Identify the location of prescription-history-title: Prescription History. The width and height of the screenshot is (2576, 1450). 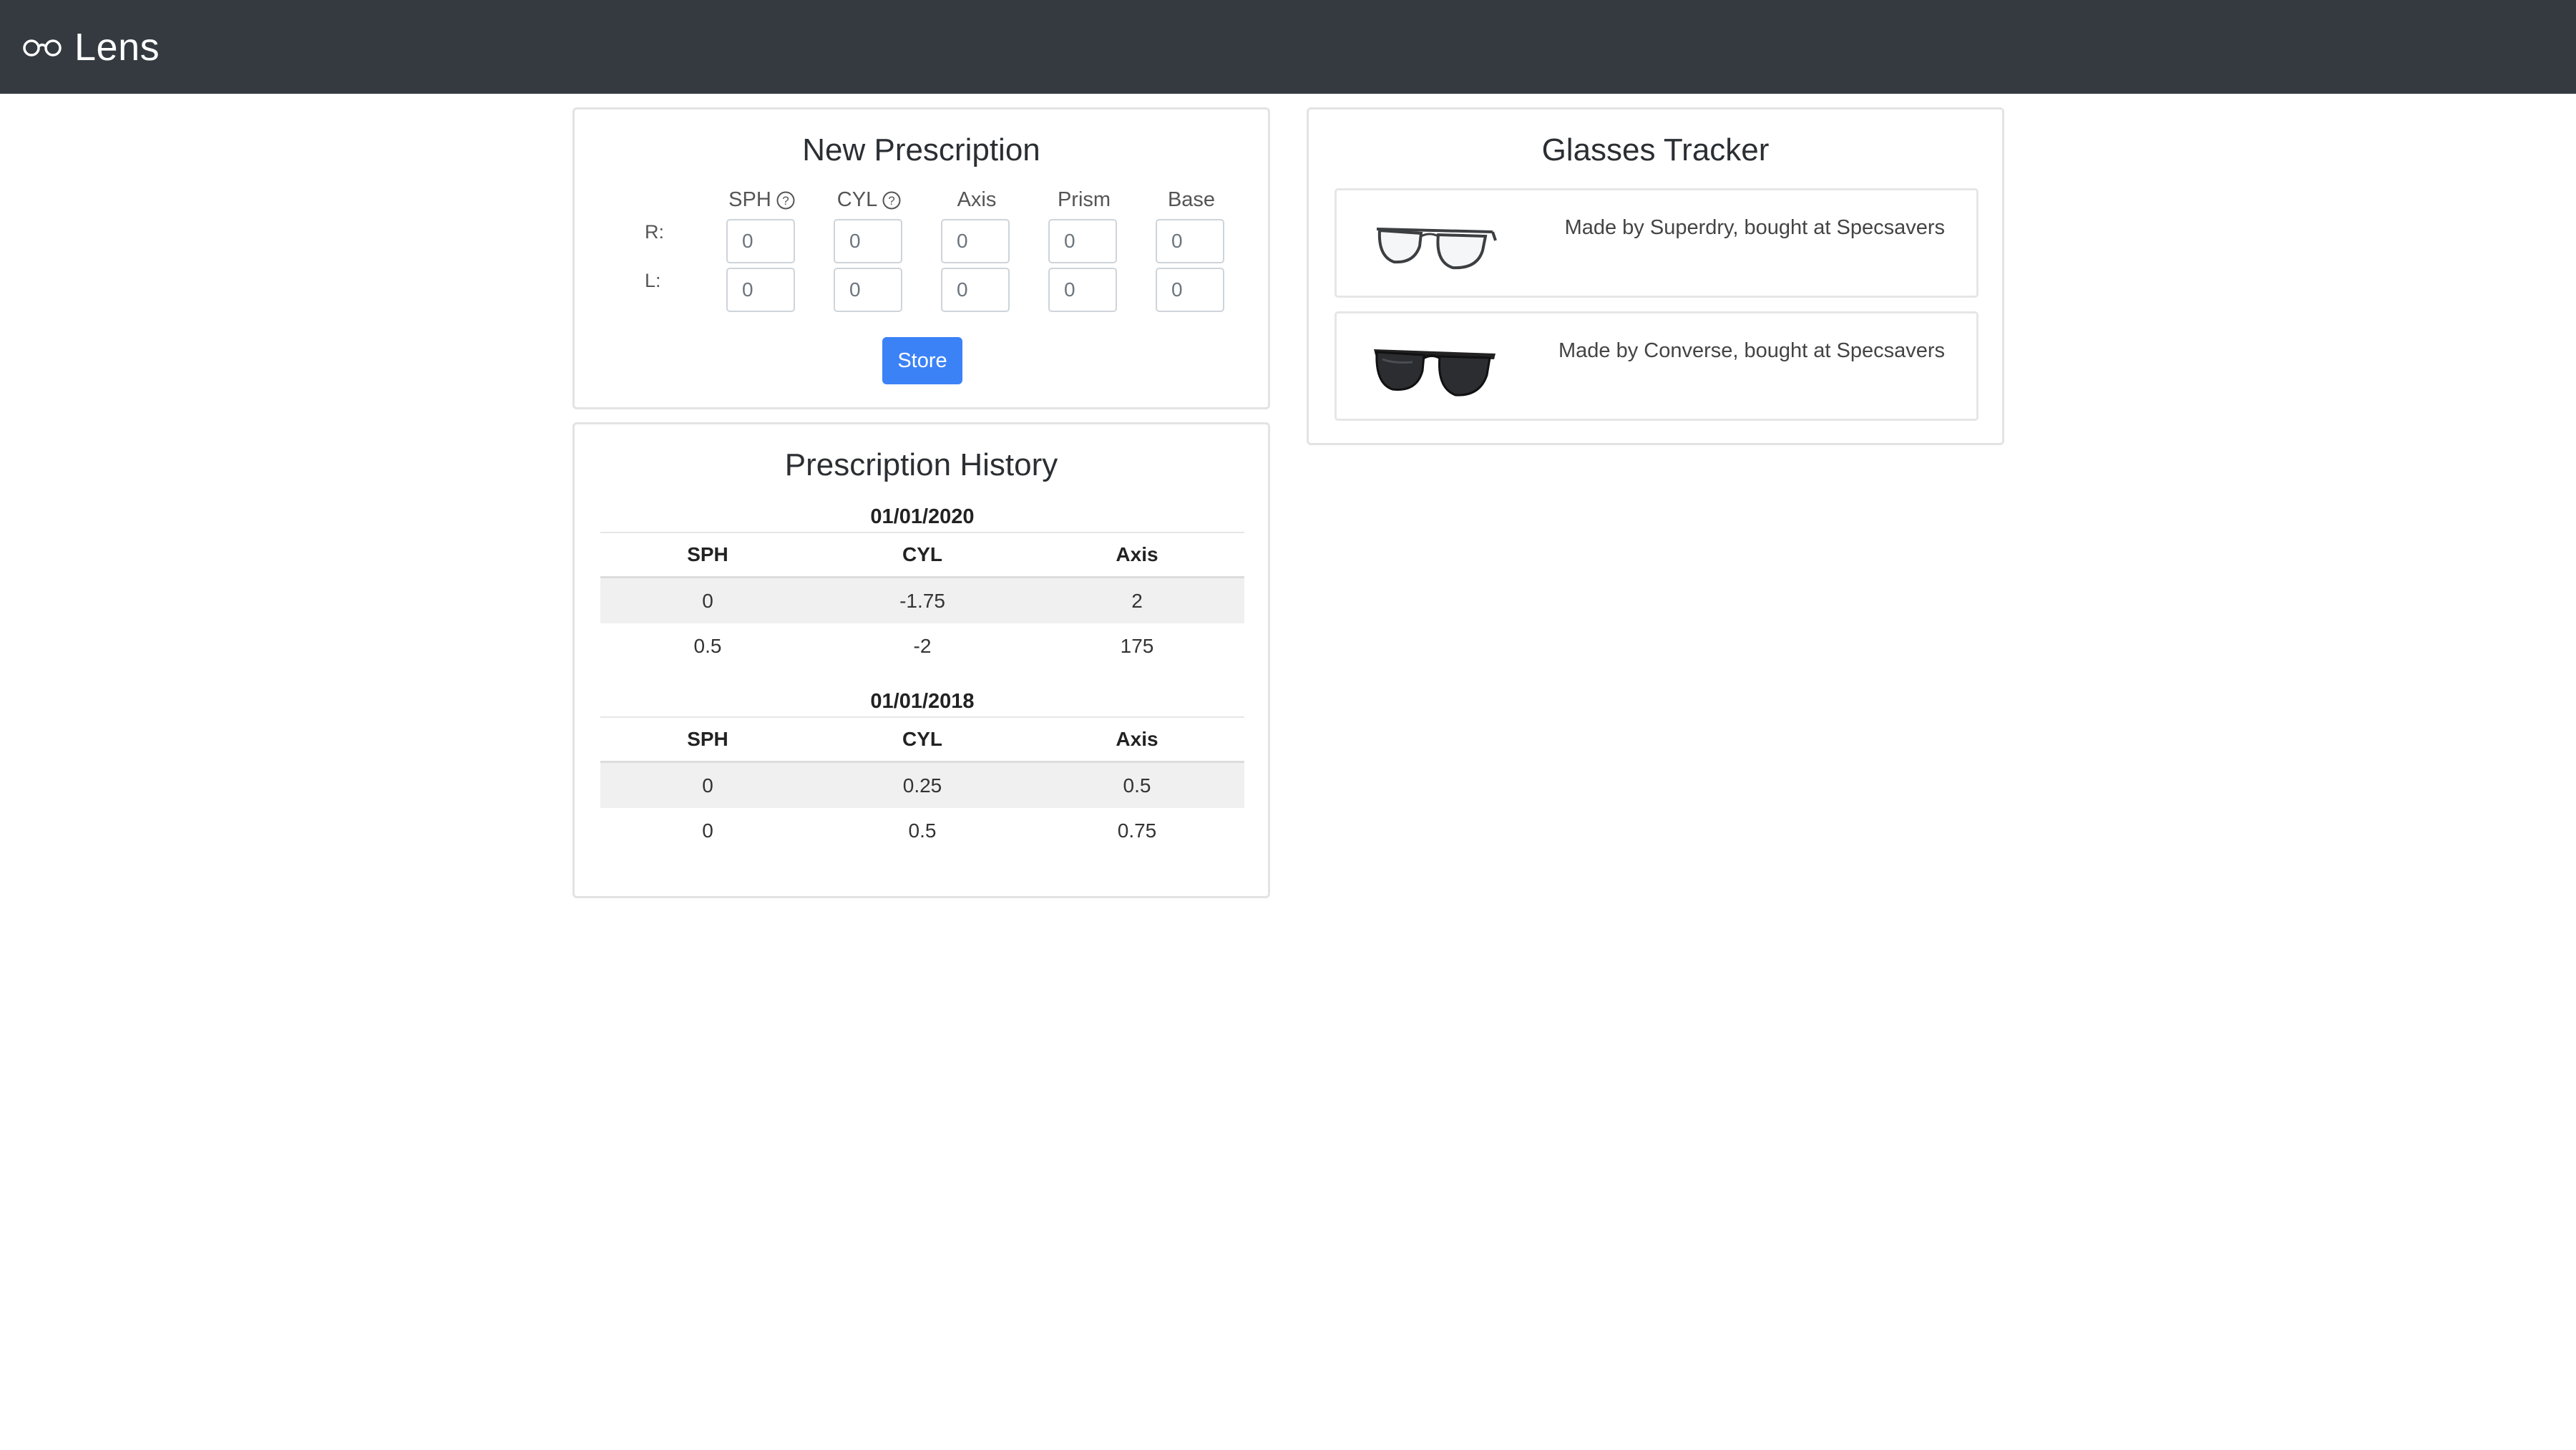
(921, 464).